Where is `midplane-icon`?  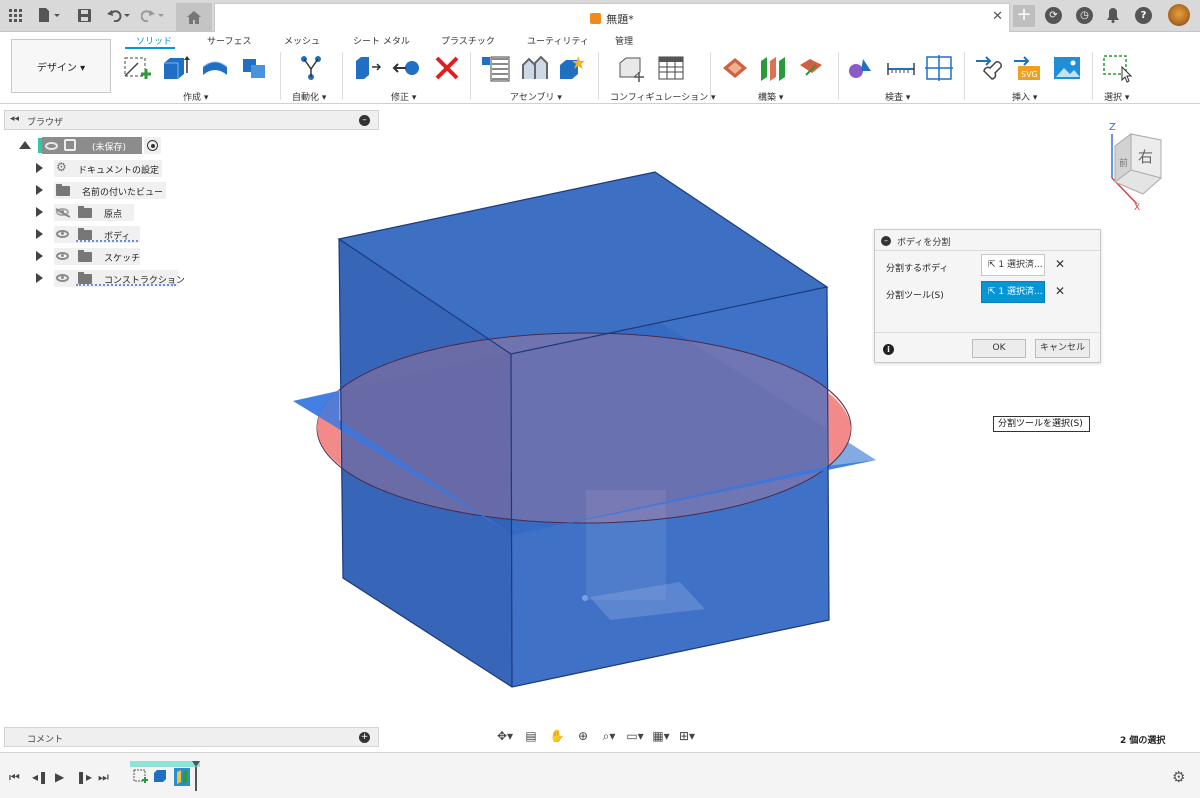
midplane-icon is located at coordinates (773, 68).